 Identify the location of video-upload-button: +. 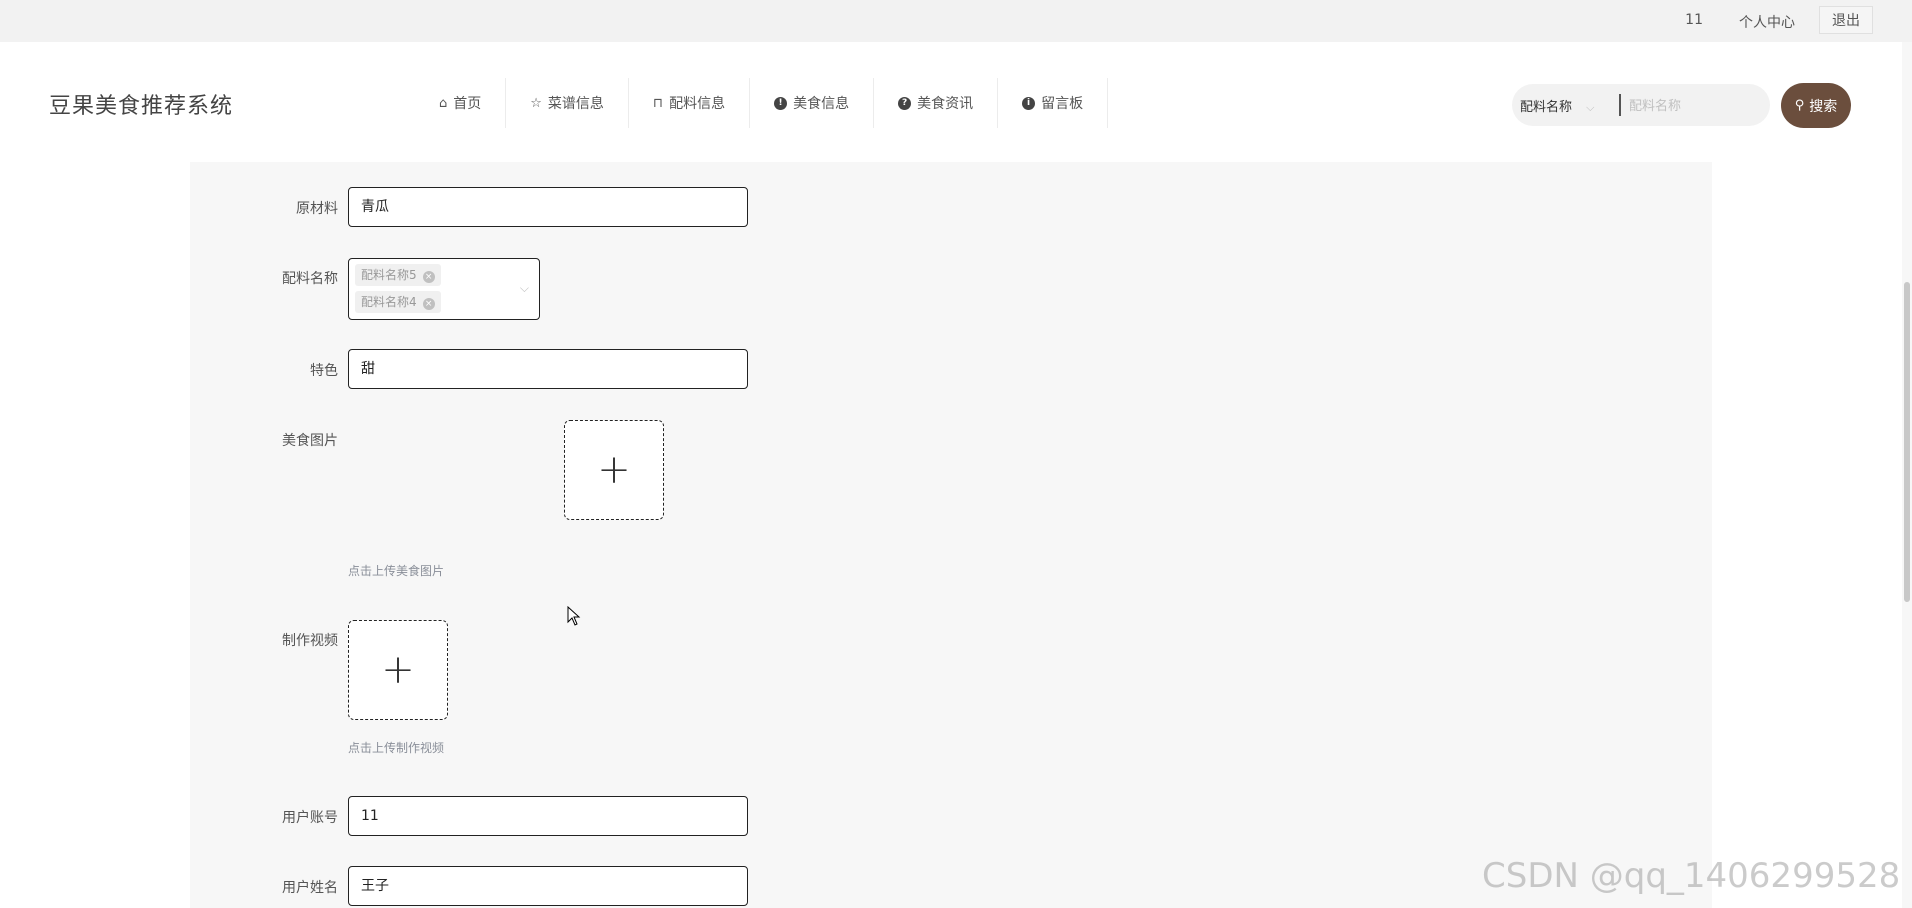
(398, 670).